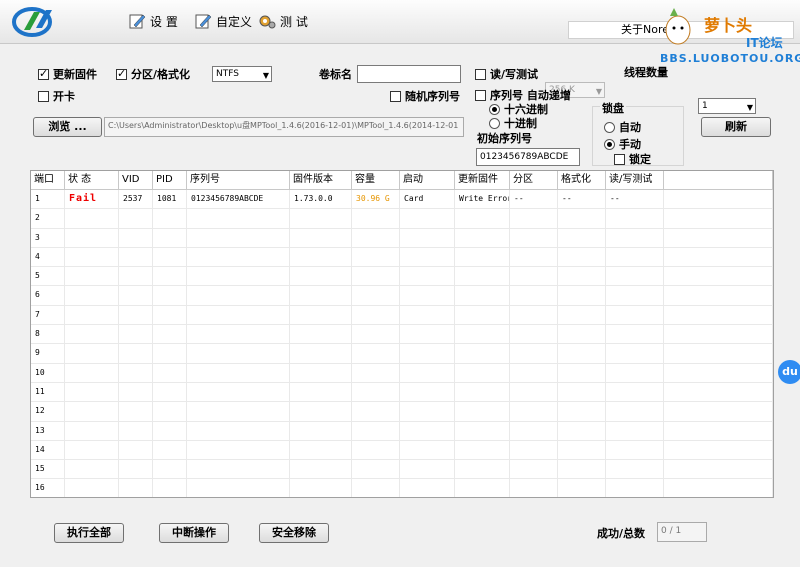 This screenshot has height=567, width=800. I want to click on volume-input, so click(409, 74).